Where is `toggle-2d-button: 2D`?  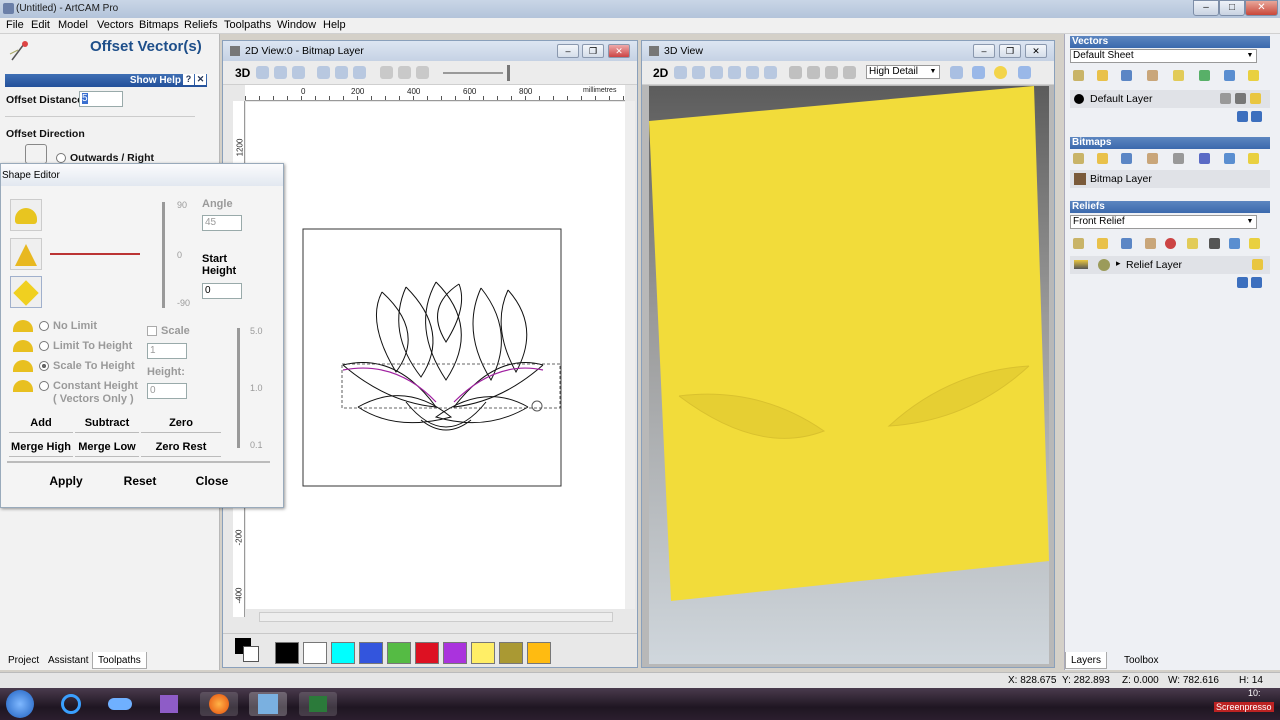 toggle-2d-button: 2D is located at coordinates (660, 73).